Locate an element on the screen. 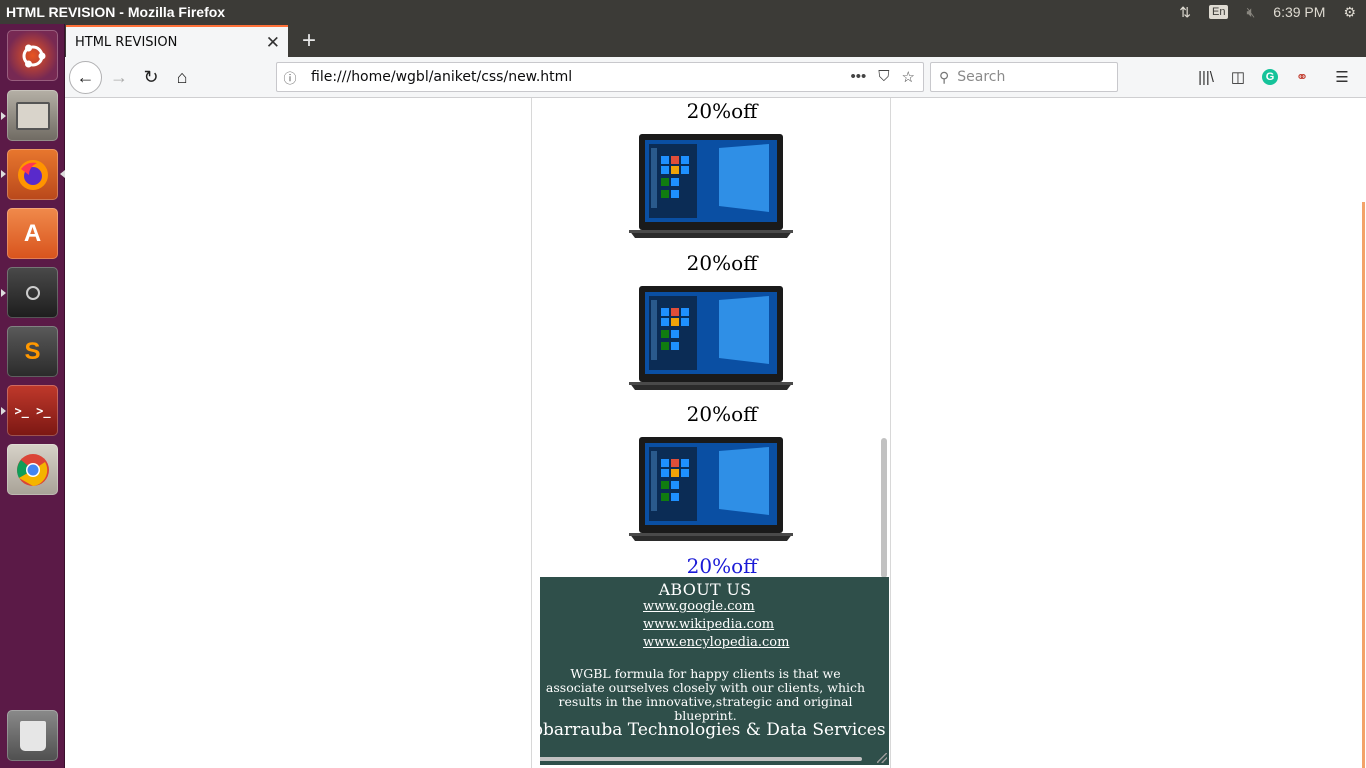 This screenshot has width=1366, height=768. file-cabinet-icon is located at coordinates (32, 115).